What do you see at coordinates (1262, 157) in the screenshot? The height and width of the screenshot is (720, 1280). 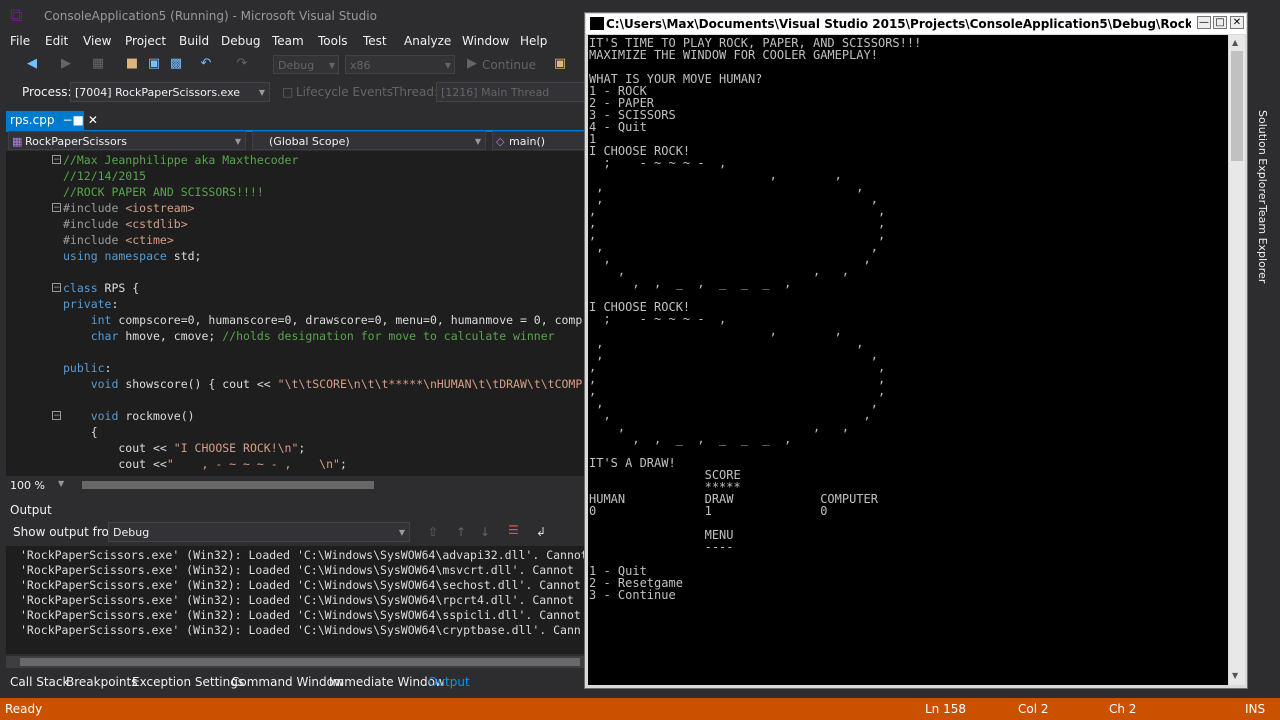 I see `tab-solution-explorer: Solution Explorer` at bounding box center [1262, 157].